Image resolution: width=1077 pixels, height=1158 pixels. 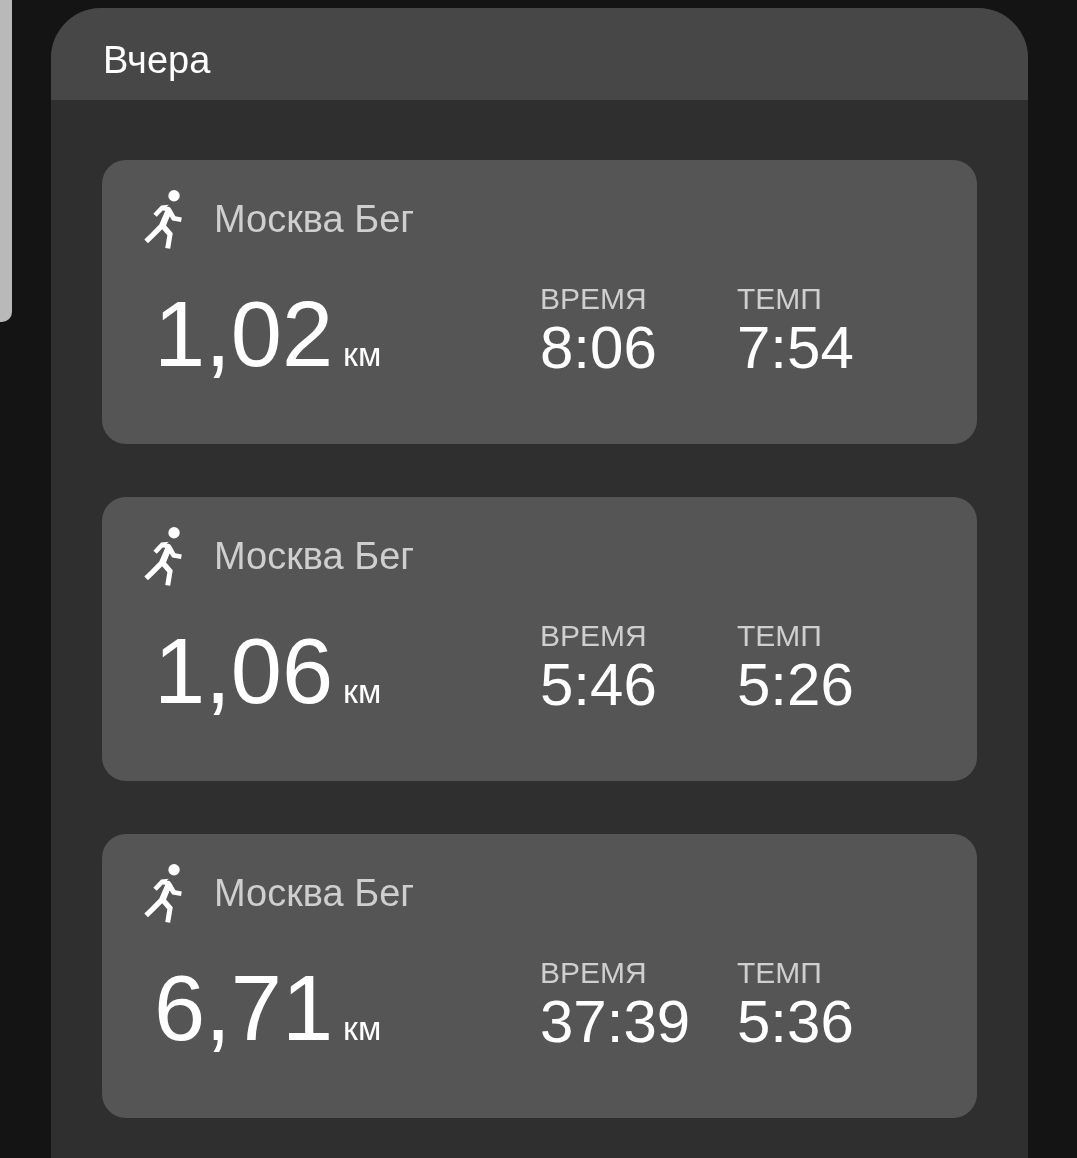 I want to click on distance-value: 1,06, so click(x=244, y=671).